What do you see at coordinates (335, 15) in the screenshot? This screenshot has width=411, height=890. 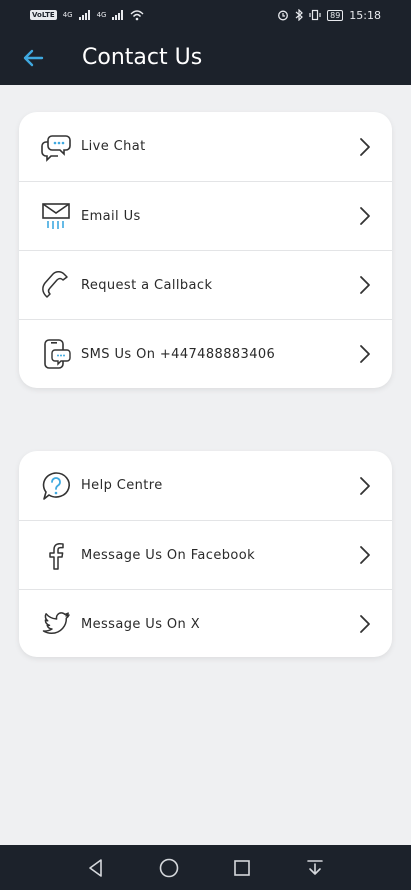 I see `battery-indicator: 89` at bounding box center [335, 15].